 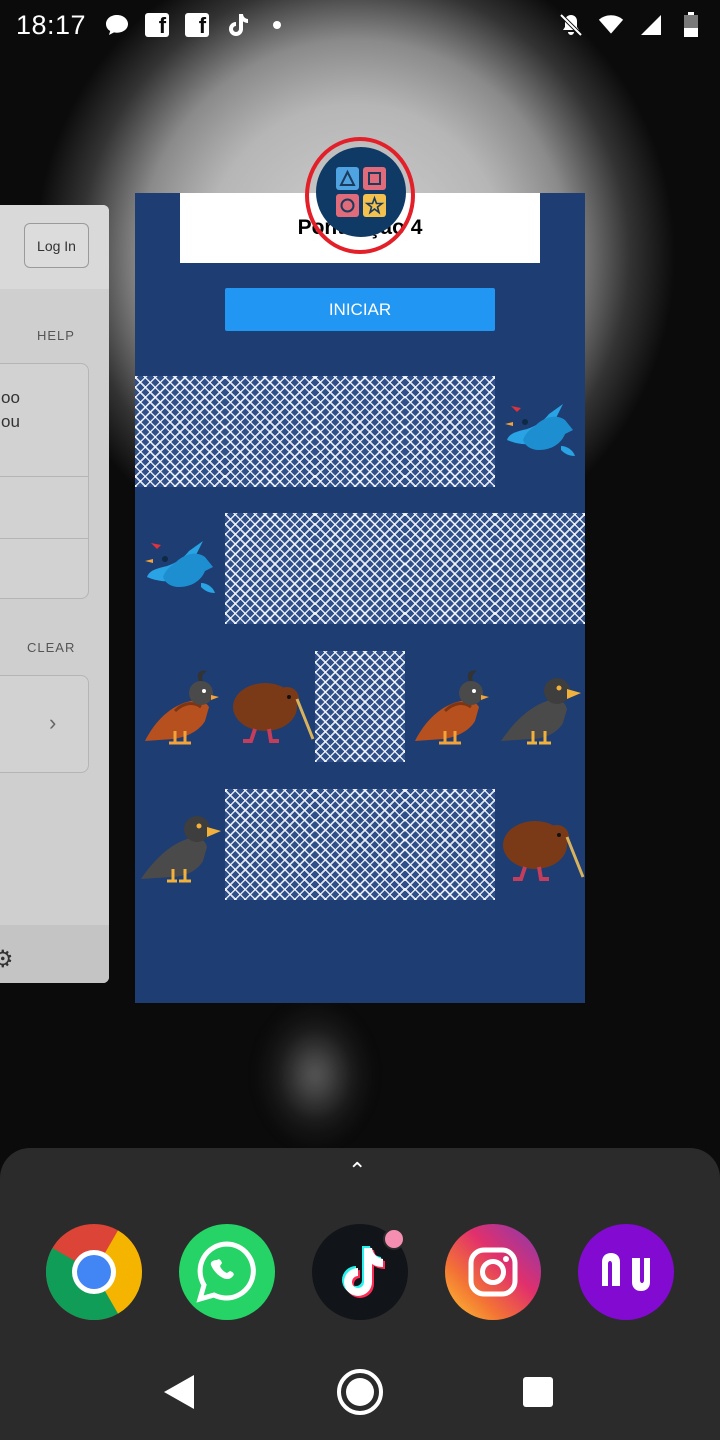 I want to click on notification-dot, so click(x=394, y=1239).